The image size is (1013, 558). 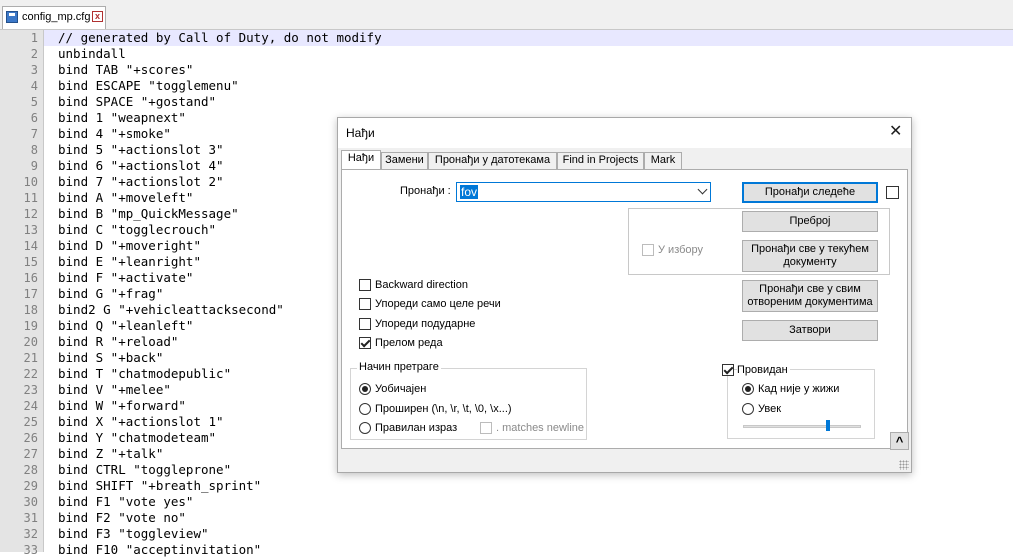 What do you see at coordinates (30, 422) in the screenshot?
I see `line-number: 25` at bounding box center [30, 422].